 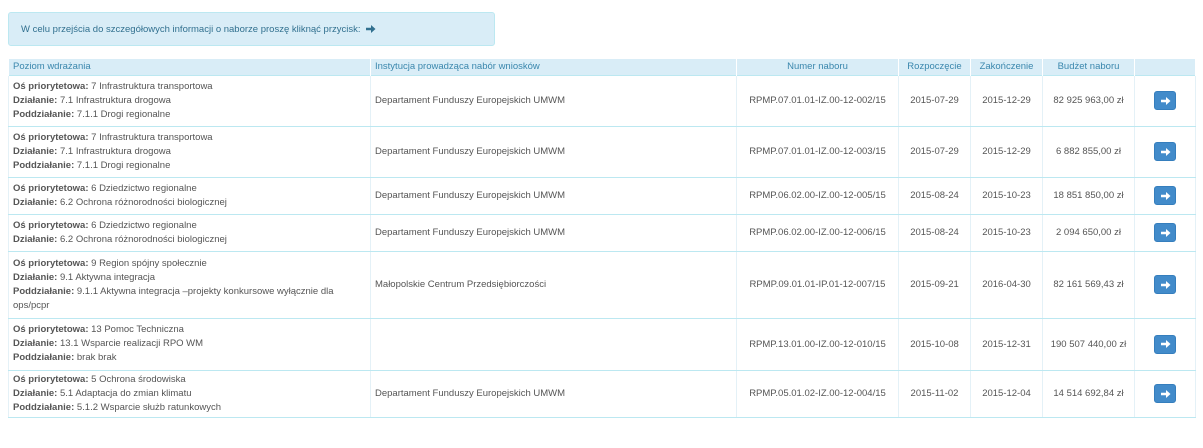 I want to click on number-cell: RPMP.06.02.00-IZ.00-12-005/15, so click(x=817, y=195).